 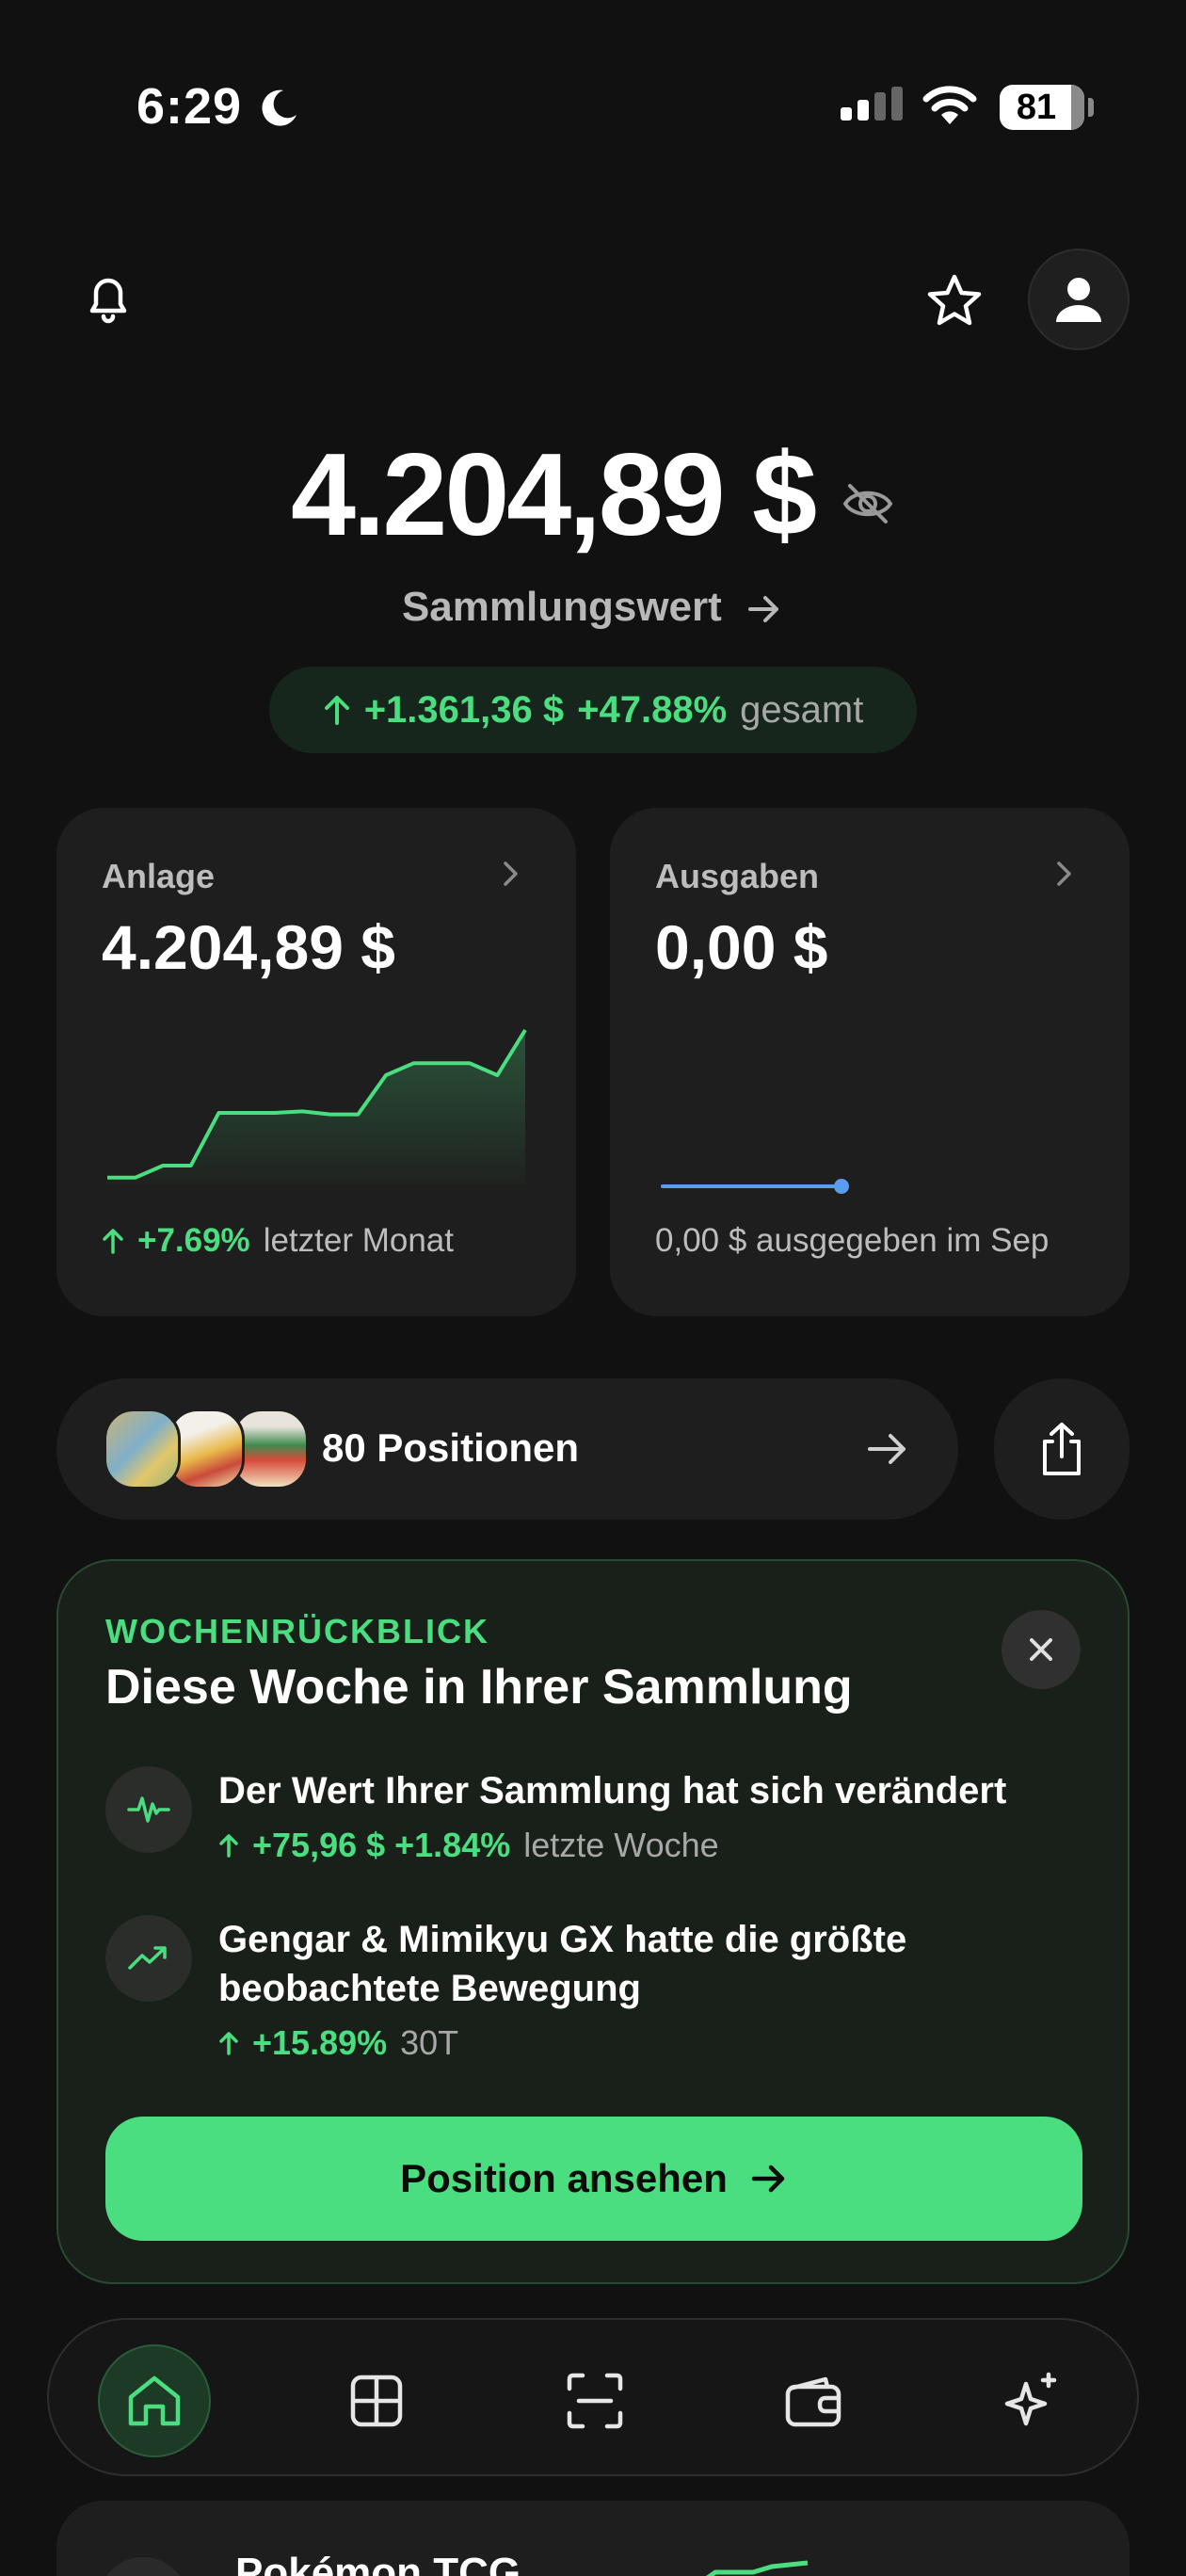 I want to click on user-icon, so click(x=1078, y=300).